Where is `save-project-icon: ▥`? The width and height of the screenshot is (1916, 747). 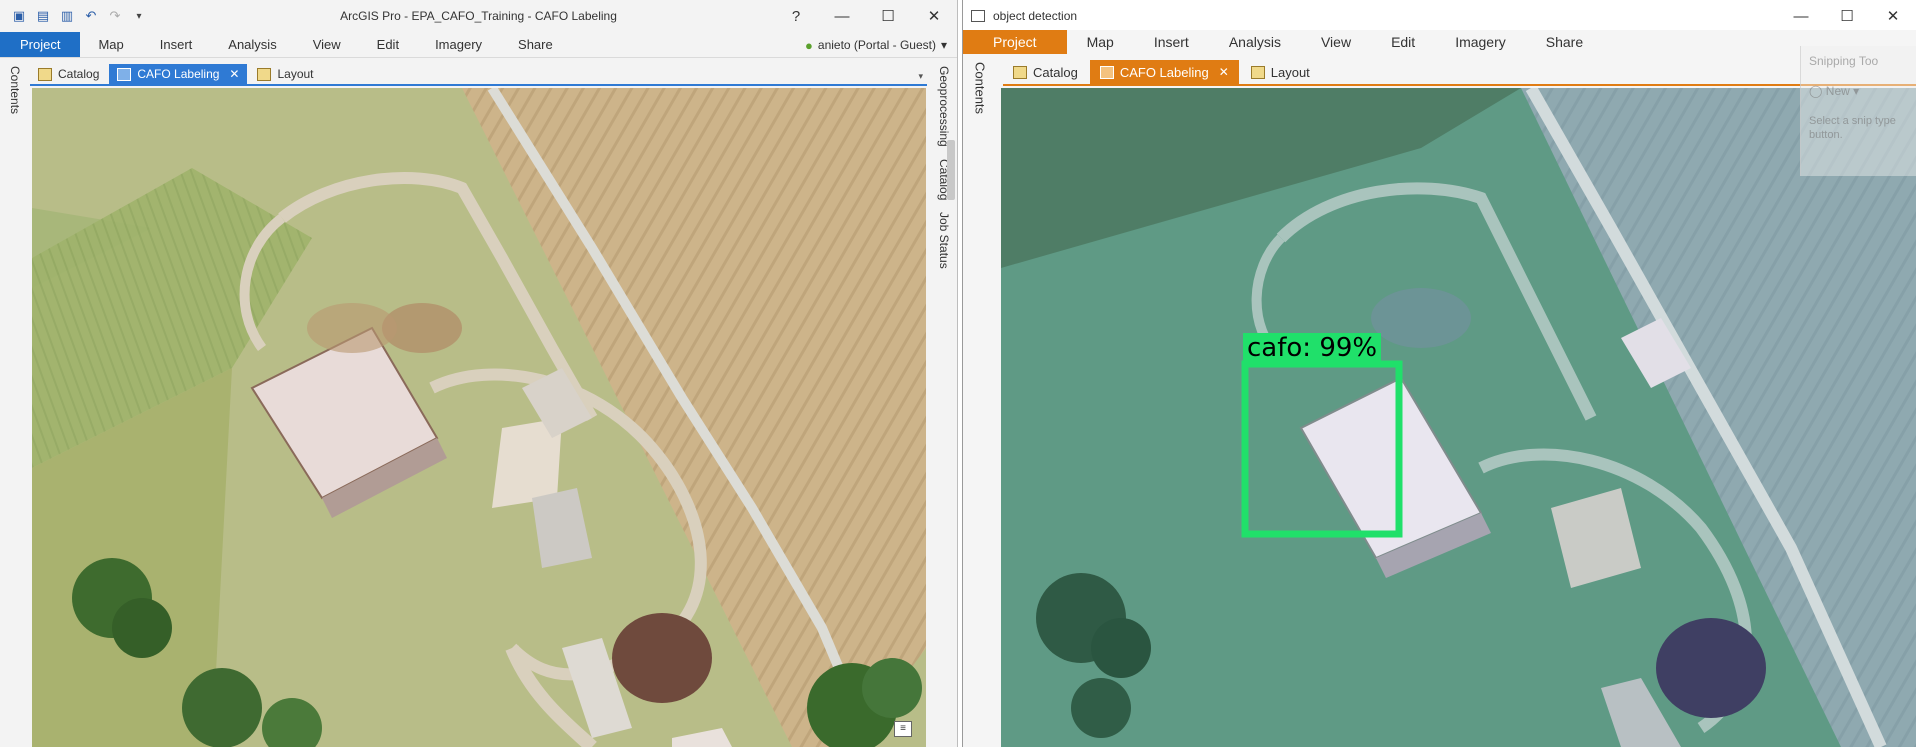
save-project-icon: ▥ is located at coordinates (67, 16).